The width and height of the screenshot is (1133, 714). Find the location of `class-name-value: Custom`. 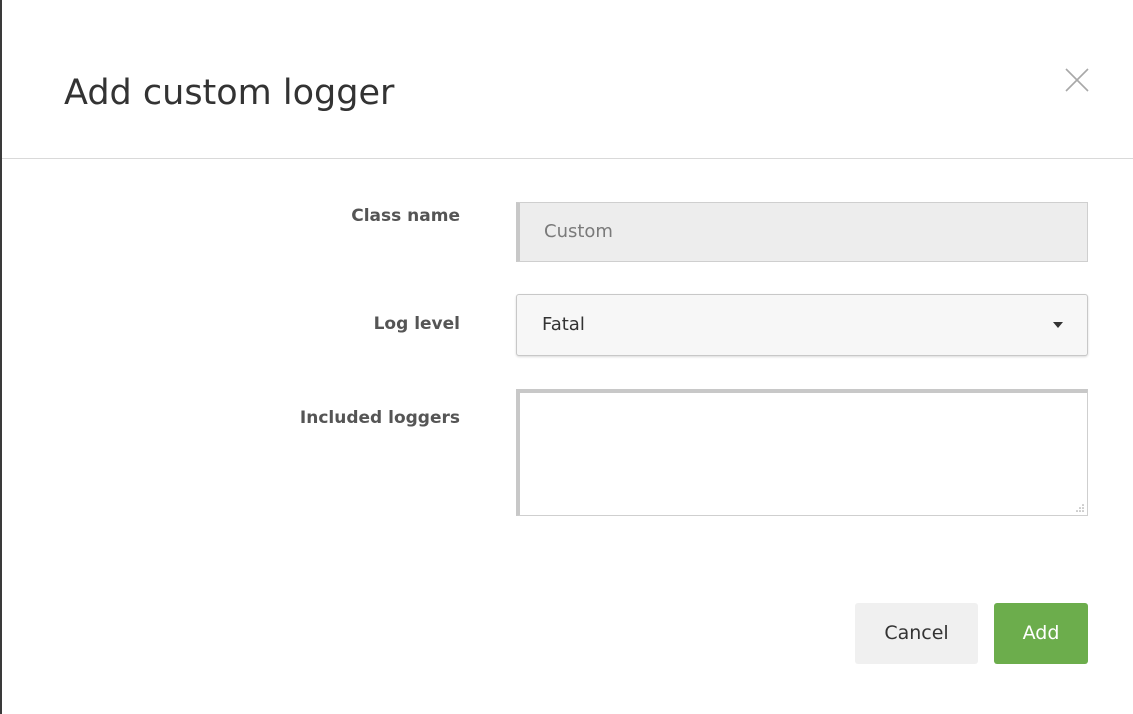

class-name-value: Custom is located at coordinates (578, 231).